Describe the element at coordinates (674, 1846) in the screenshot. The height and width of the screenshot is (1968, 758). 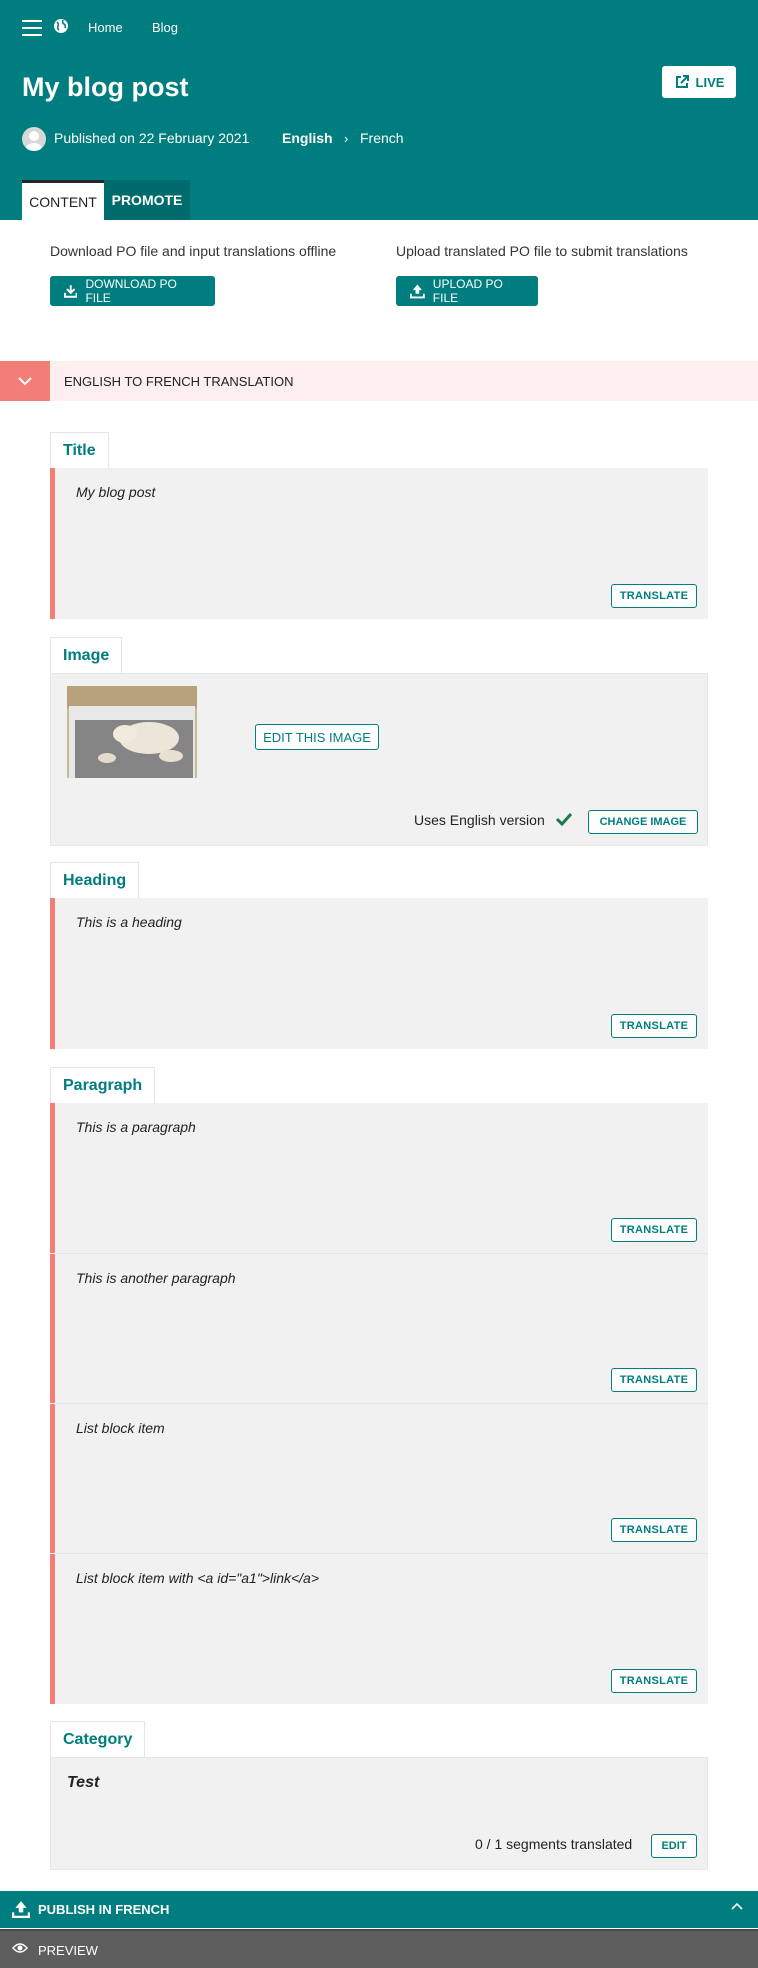
I see `edit-button: EDIT` at that location.